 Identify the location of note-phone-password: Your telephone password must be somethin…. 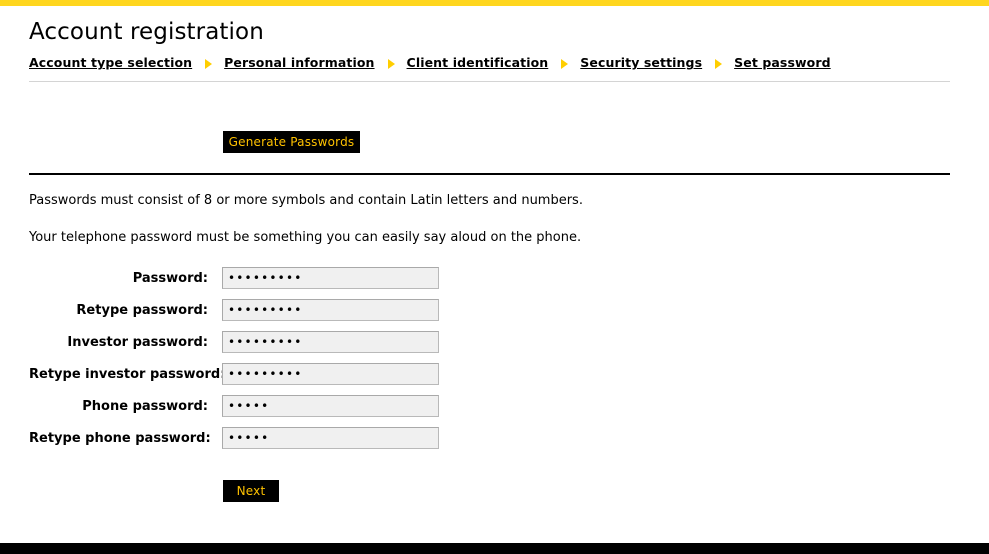
(305, 237).